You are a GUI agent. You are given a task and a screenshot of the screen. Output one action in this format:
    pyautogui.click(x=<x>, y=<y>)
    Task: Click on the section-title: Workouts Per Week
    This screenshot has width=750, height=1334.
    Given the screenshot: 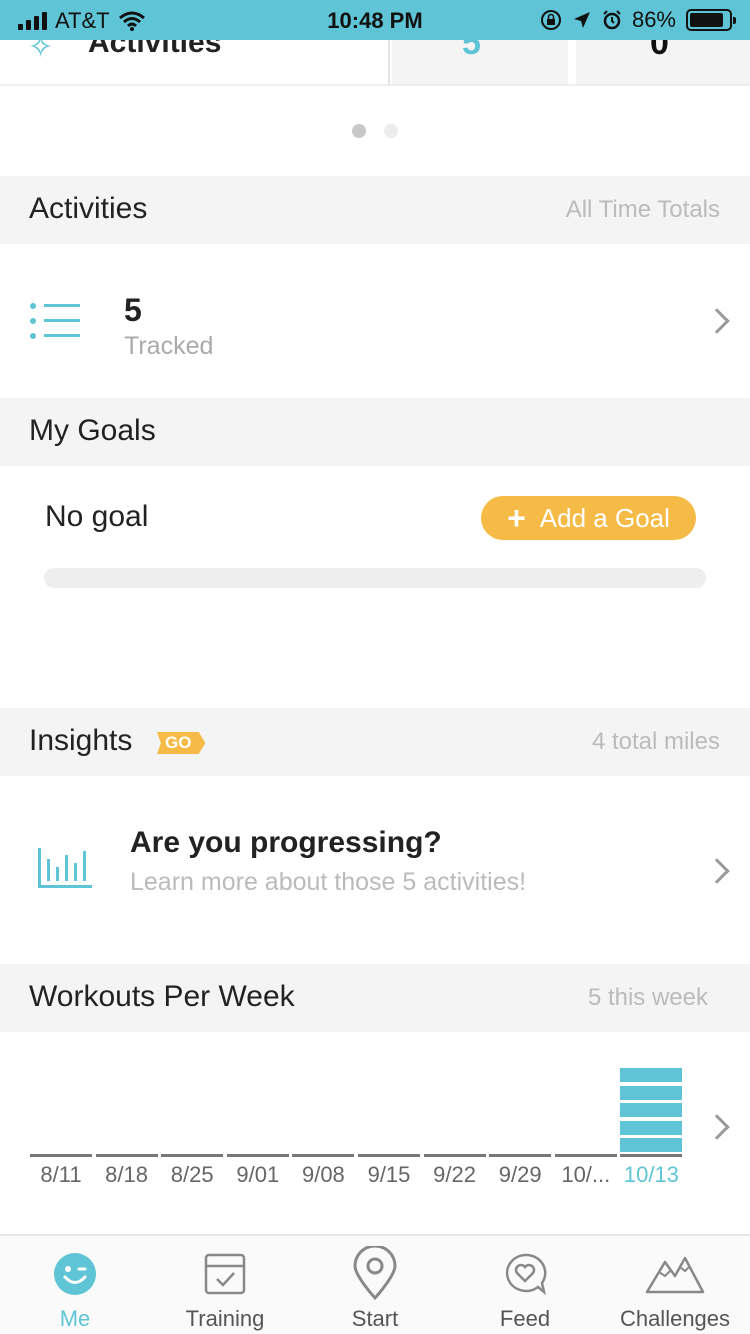 What is the action you would take?
    pyautogui.click(x=162, y=996)
    